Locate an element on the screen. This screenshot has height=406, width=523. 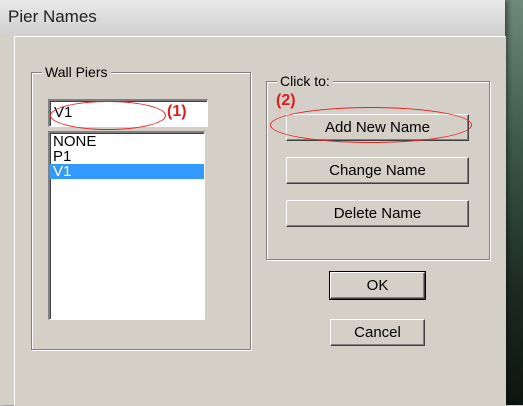
pier-names-list-items: NONE P1 V1 is located at coordinates (127, 156).